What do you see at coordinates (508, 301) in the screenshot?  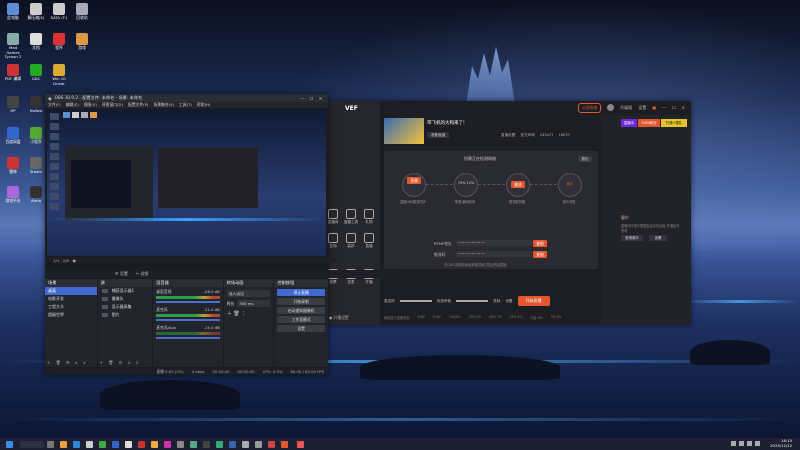 I see `settings-control: 设置` at bounding box center [508, 301].